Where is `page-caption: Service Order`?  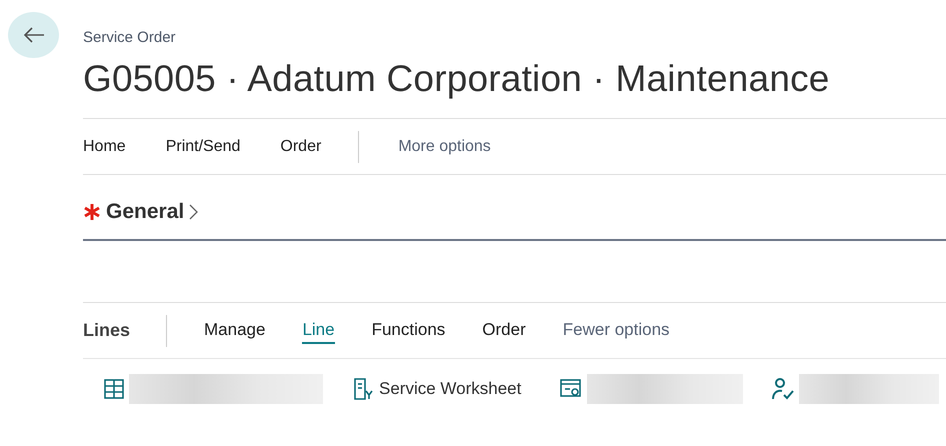
page-caption: Service Order is located at coordinates (130, 37).